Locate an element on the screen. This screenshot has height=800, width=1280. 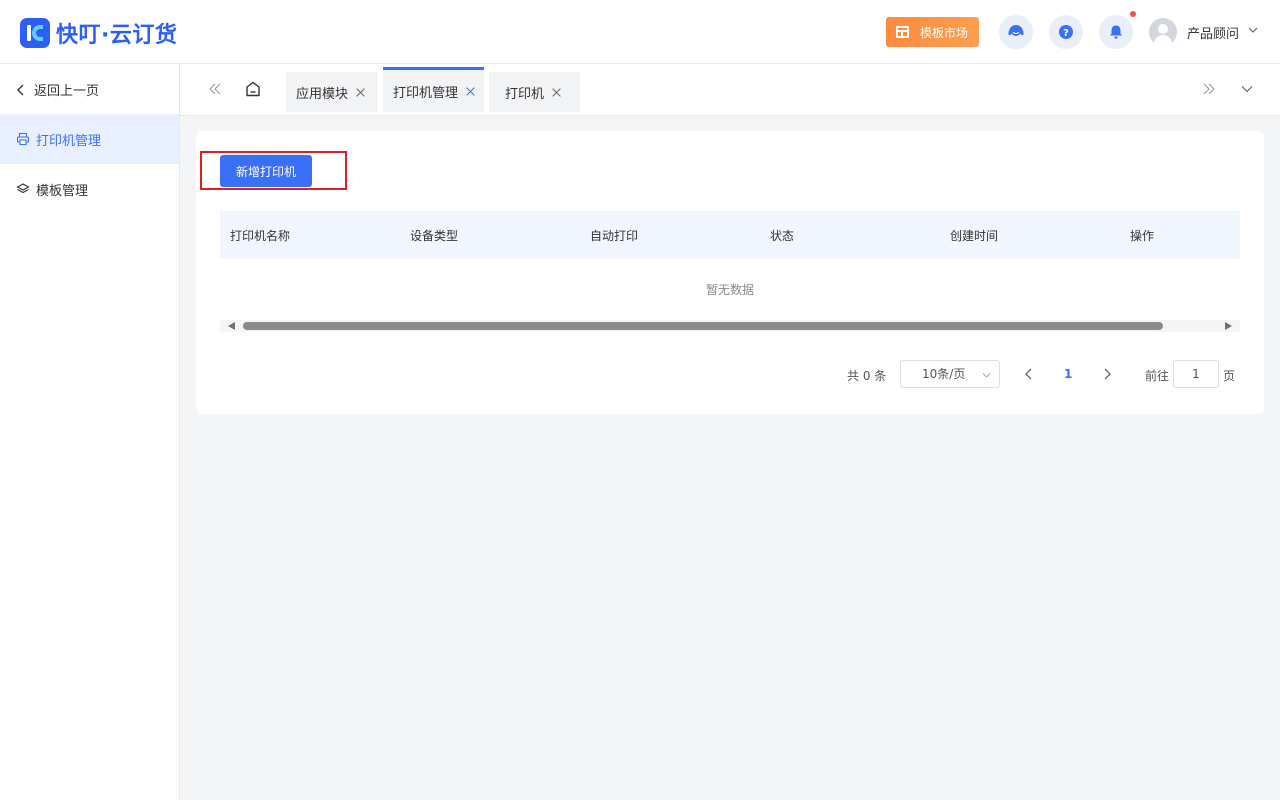
help-button: ? is located at coordinates (1066, 32).